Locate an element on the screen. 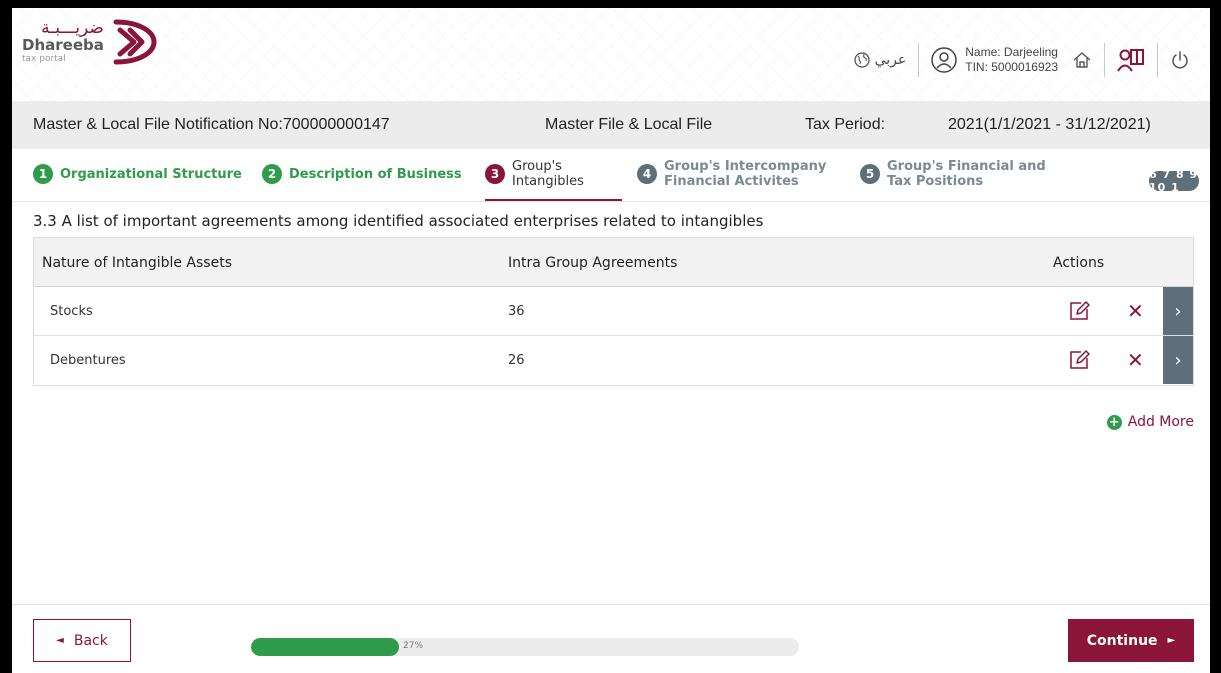 The image size is (1221, 673). add-more-button: + Add More is located at coordinates (1150, 422).